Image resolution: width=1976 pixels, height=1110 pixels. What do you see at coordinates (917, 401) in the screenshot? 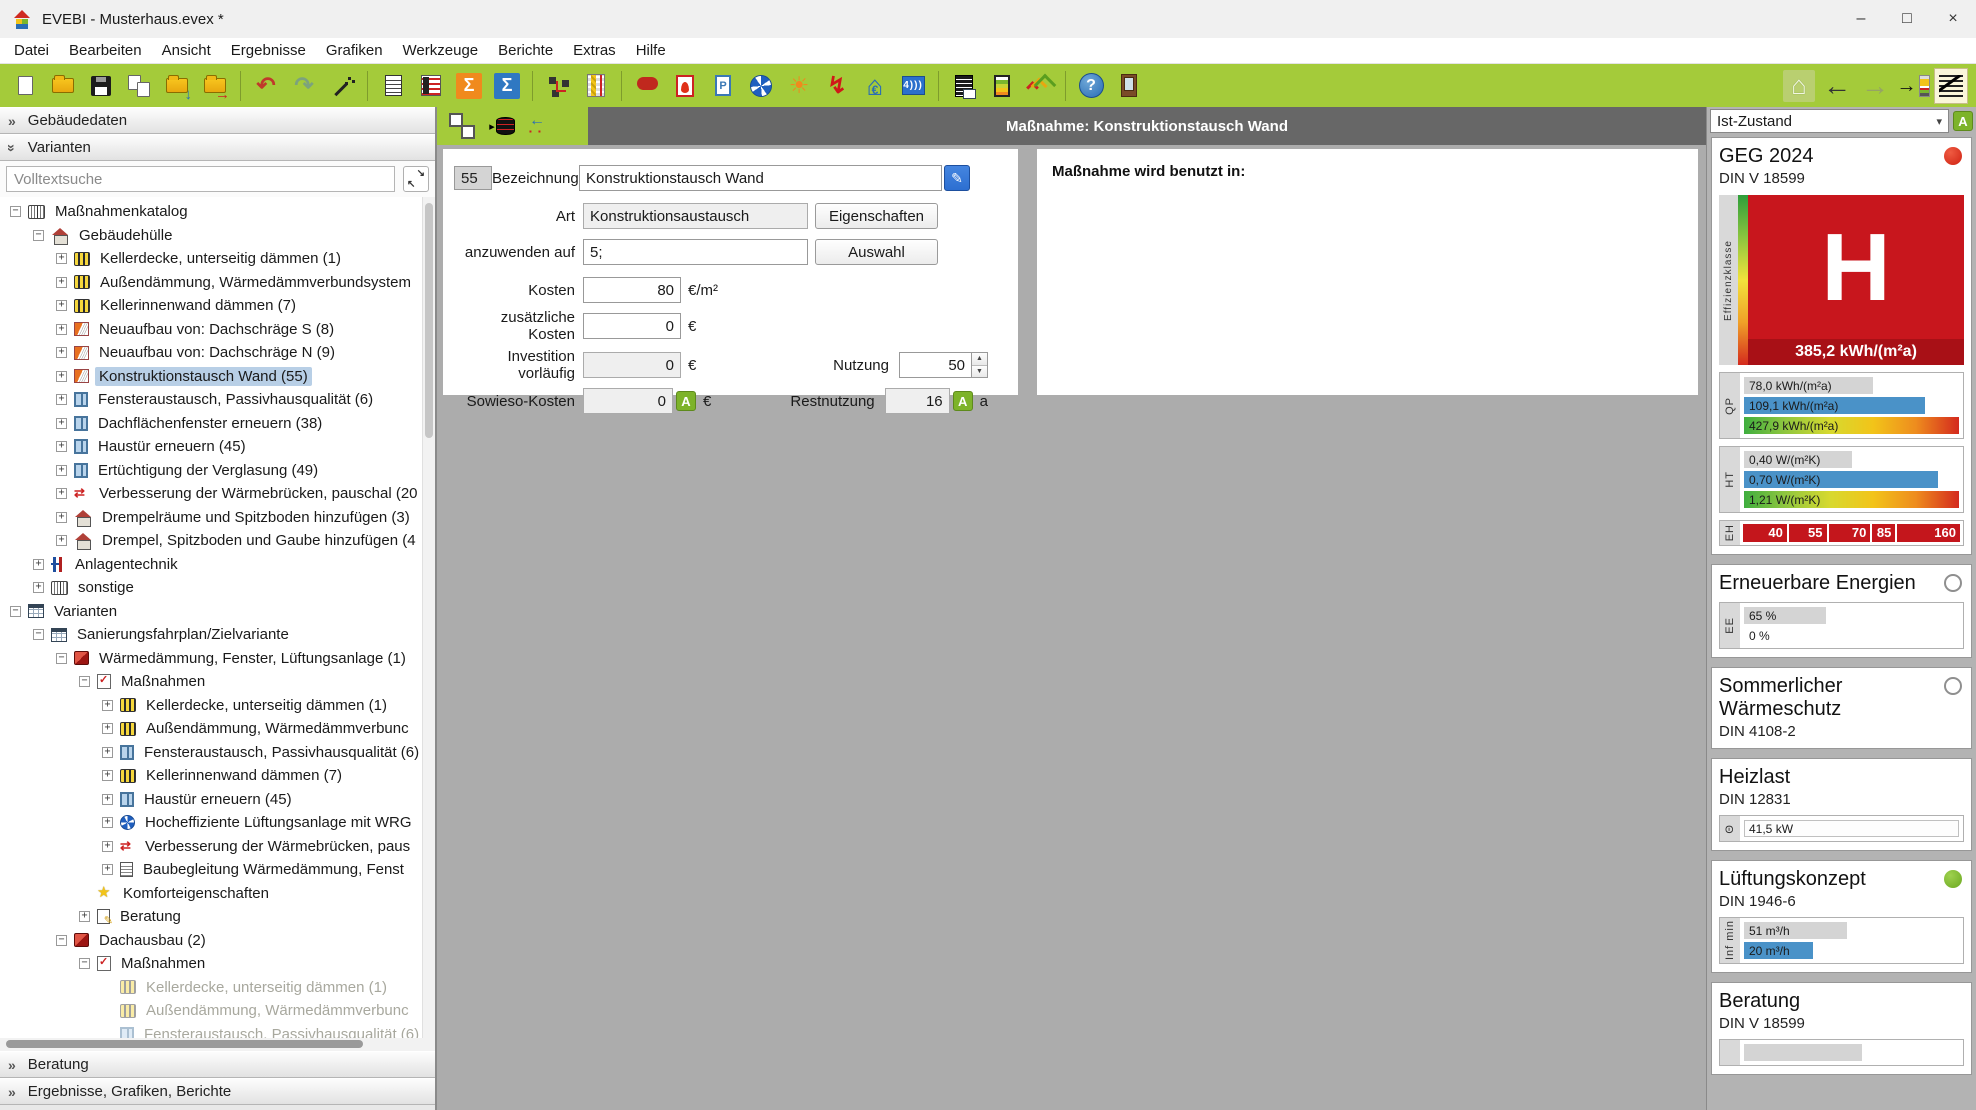
I see `restnutzung-input` at bounding box center [917, 401].